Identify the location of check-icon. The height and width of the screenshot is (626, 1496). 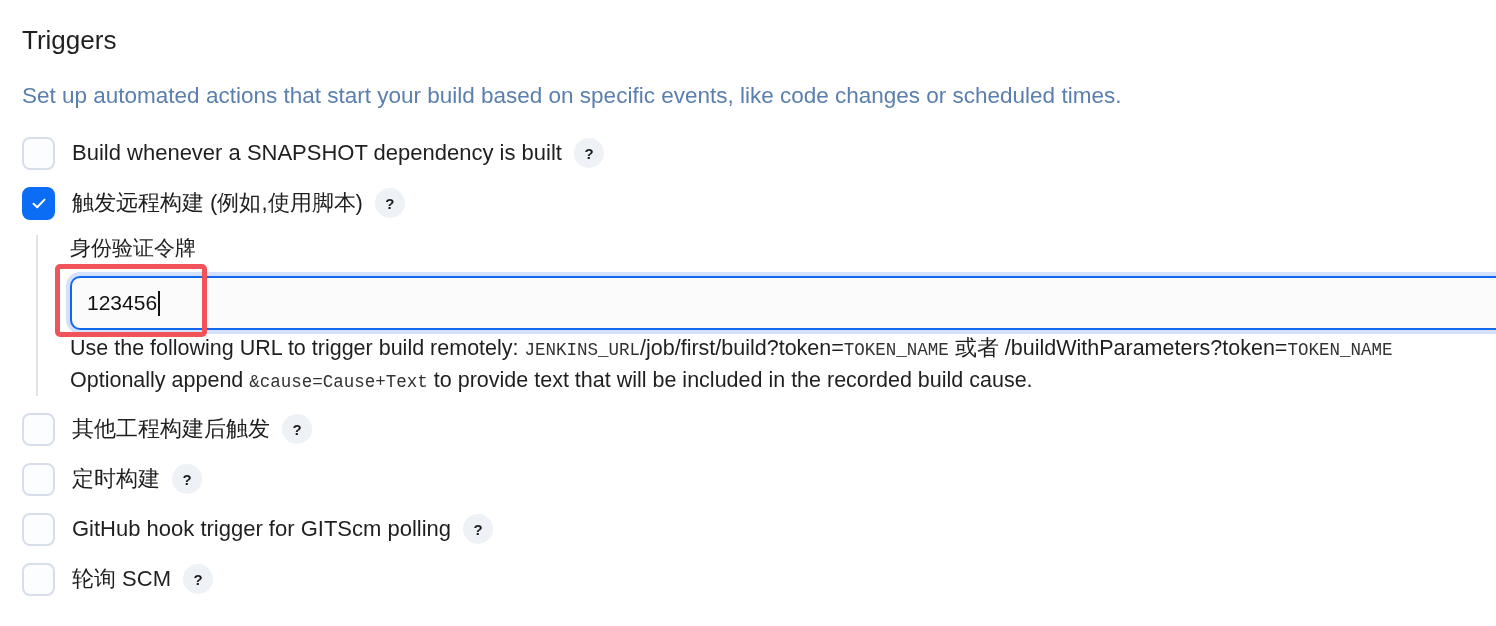
(38, 203).